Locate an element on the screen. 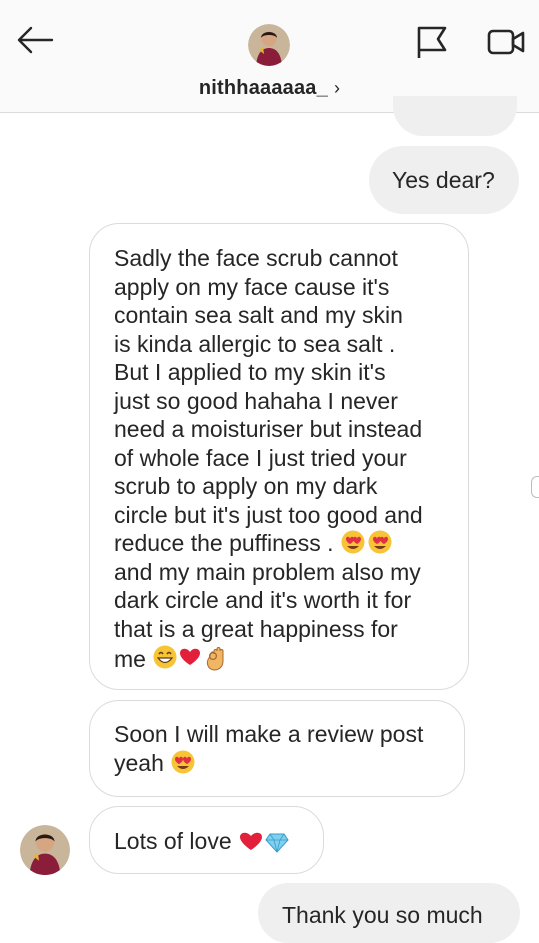 This screenshot has height=943, width=539. message-line: me is located at coordinates (130, 659).